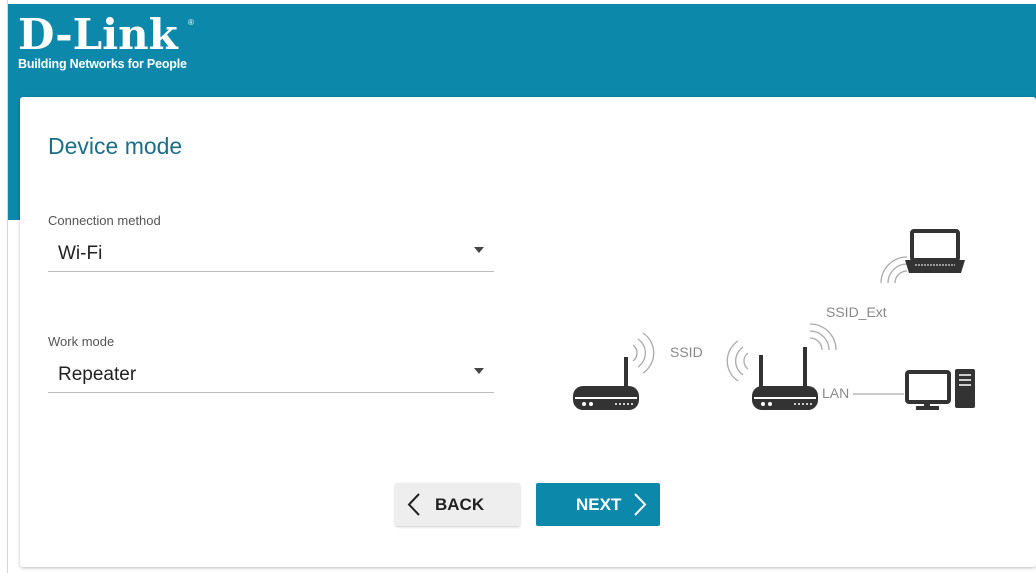  I want to click on logo-tagline: Building Networks for People, so click(102, 64).